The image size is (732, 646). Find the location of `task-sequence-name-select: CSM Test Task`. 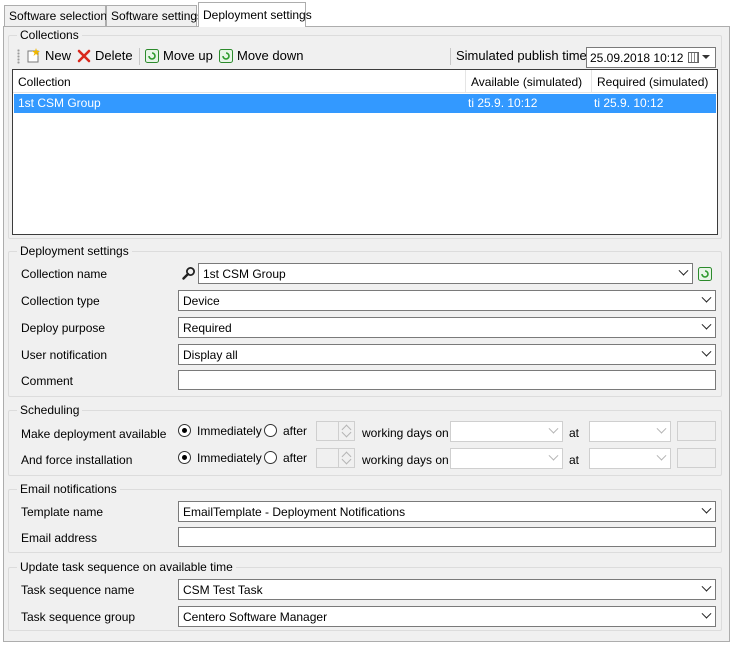

task-sequence-name-select: CSM Test Task is located at coordinates (447, 589).